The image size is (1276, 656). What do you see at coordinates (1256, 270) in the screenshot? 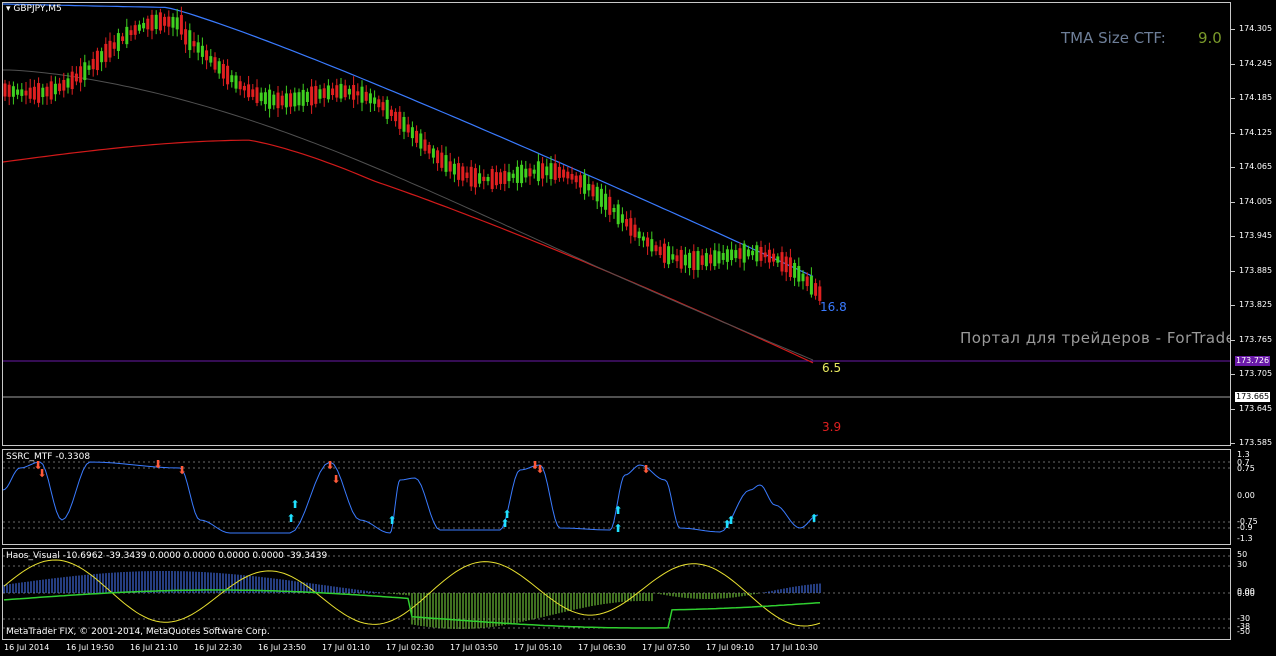
I see `price-axis-label: 173.885` at bounding box center [1256, 270].